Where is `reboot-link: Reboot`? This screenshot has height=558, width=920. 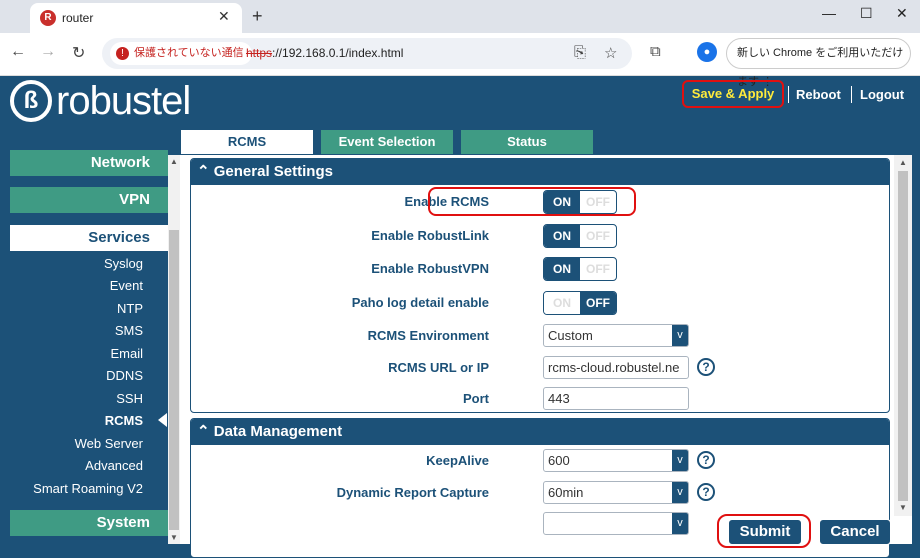 reboot-link: Reboot is located at coordinates (818, 94).